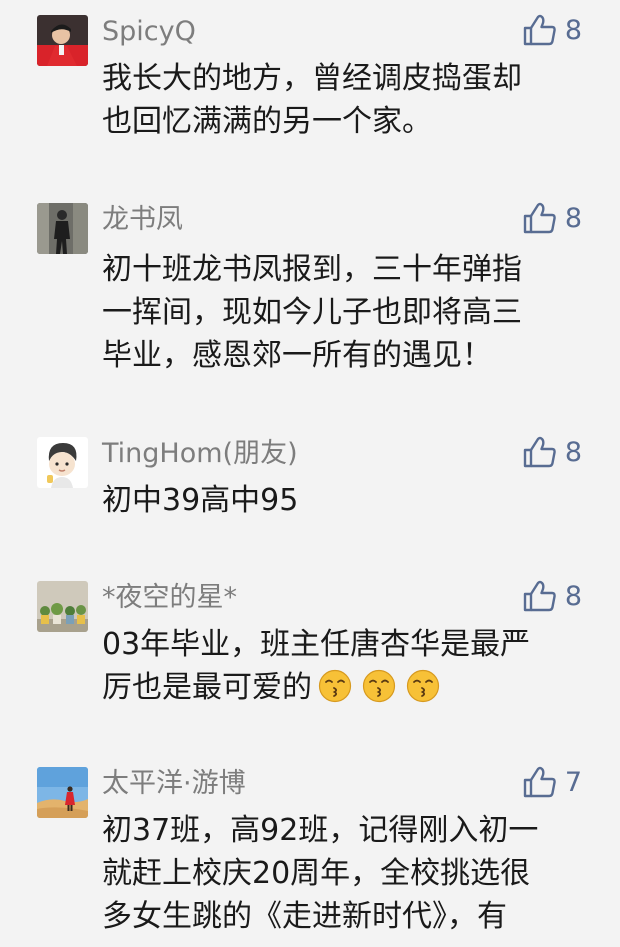 The image size is (620, 947). Describe the element at coordinates (304, 916) in the screenshot. I see `comment-line: 多女生跳的《走进新时代》，有` at that location.